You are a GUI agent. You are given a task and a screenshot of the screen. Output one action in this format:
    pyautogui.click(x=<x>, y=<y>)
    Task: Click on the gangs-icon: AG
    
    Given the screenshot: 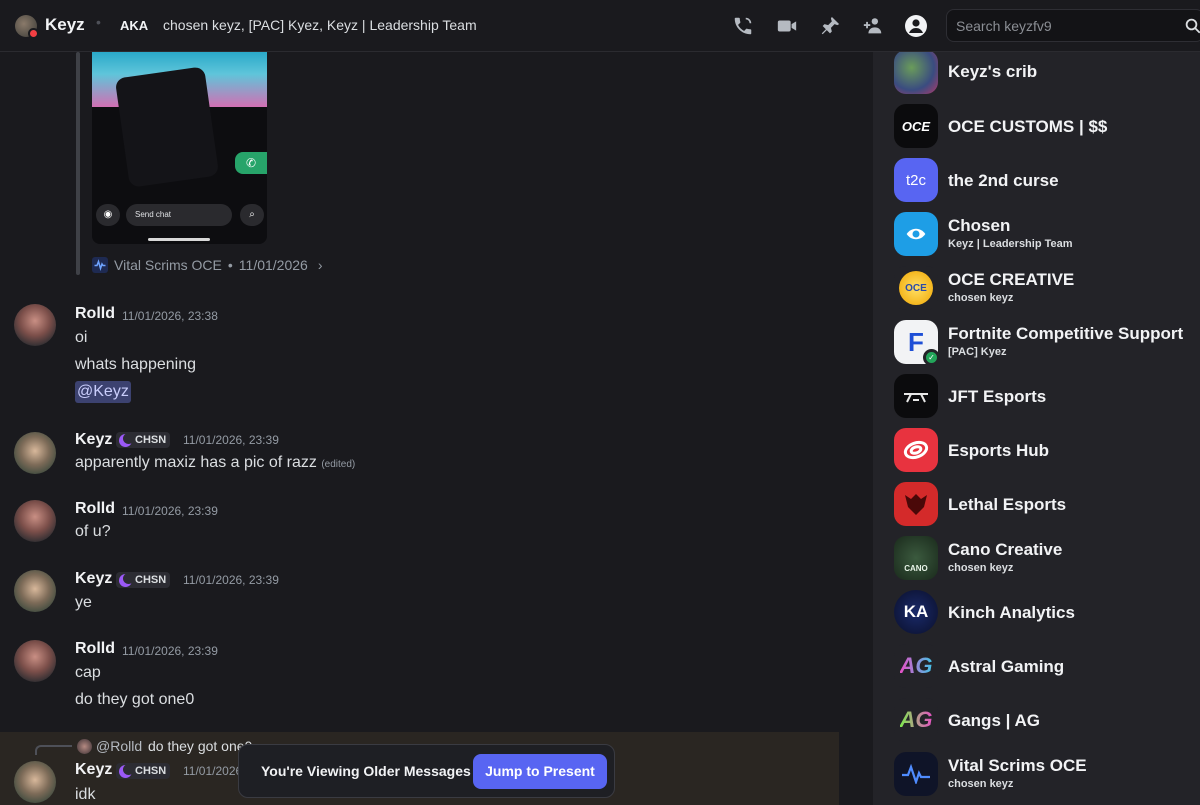 What is the action you would take?
    pyautogui.click(x=916, y=720)
    